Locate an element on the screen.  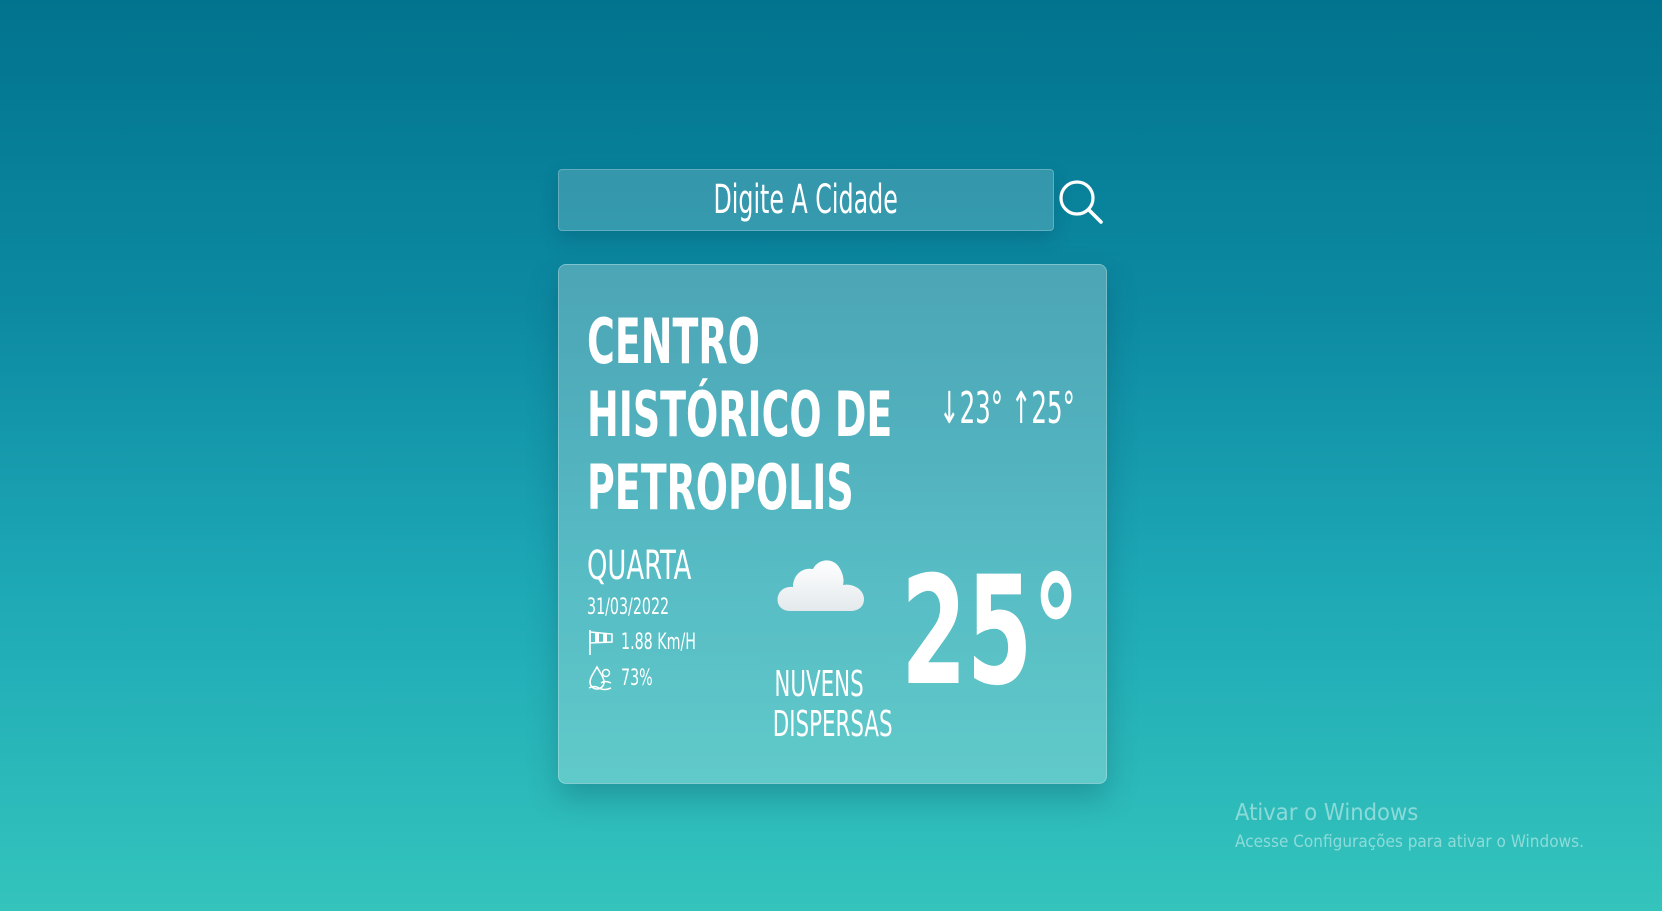
city-name-line: CENTRO is located at coordinates (673, 341).